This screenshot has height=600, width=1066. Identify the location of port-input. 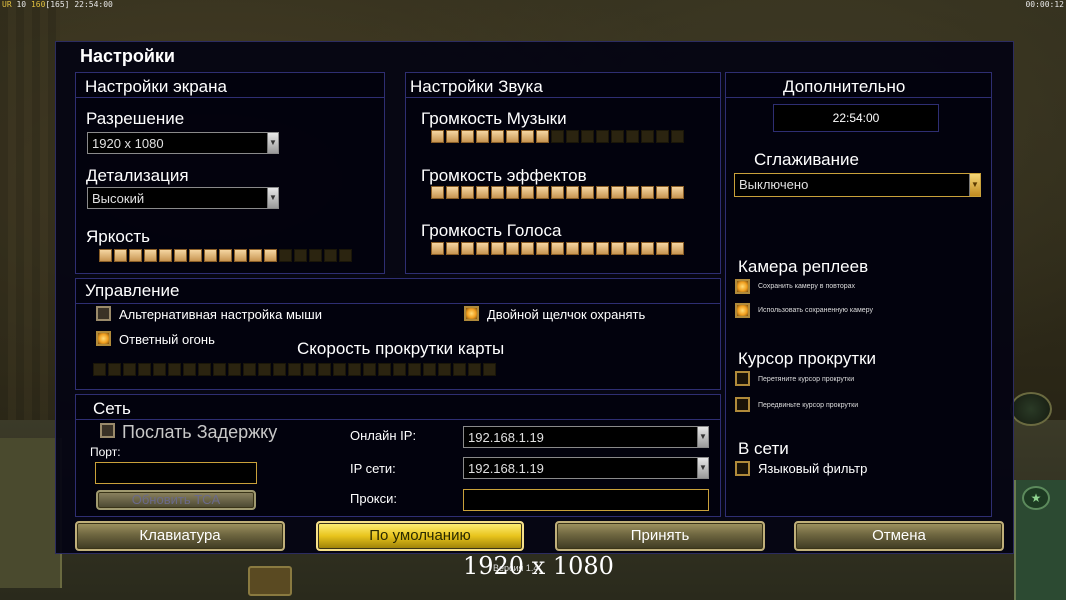
(176, 473).